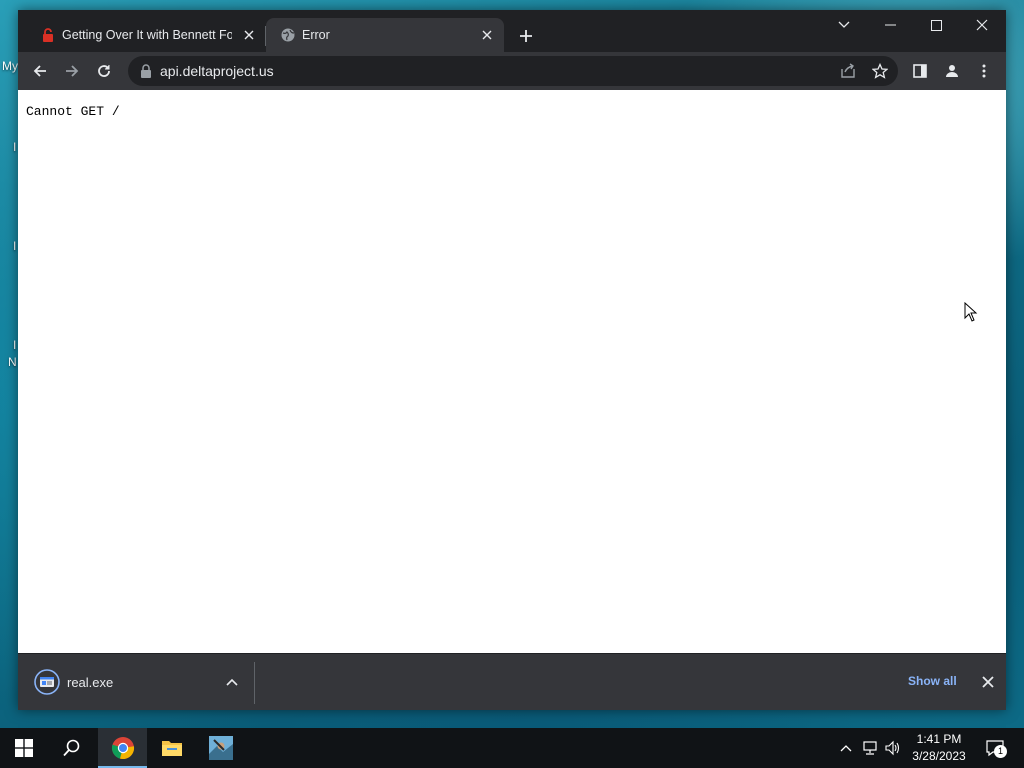  What do you see at coordinates (893, 748) in the screenshot?
I see `volume-icon` at bounding box center [893, 748].